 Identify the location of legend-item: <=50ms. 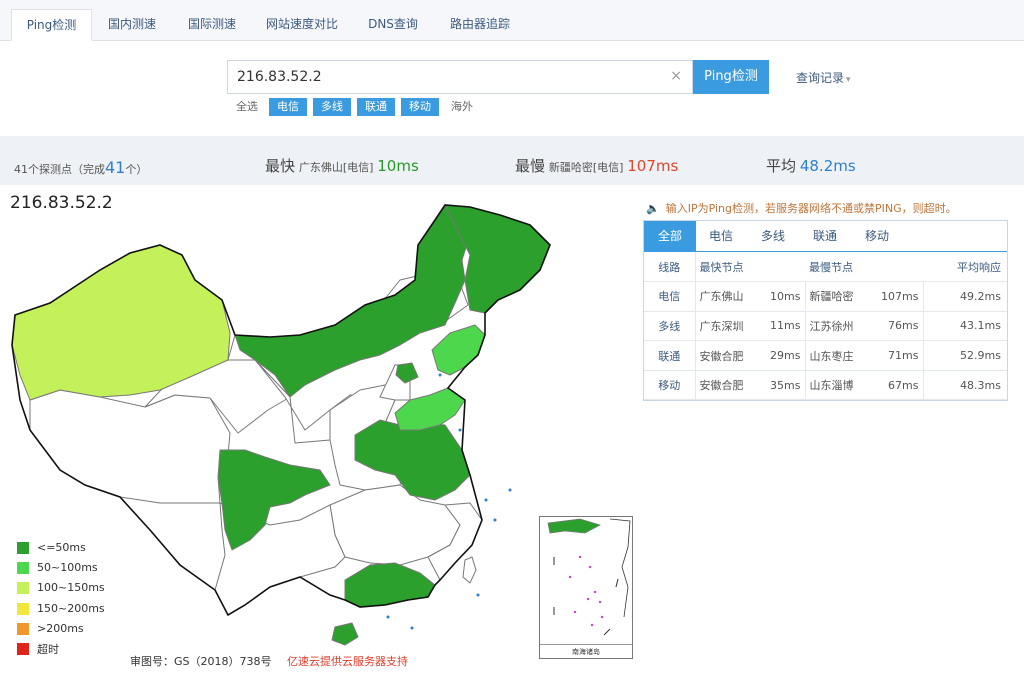
(51, 547).